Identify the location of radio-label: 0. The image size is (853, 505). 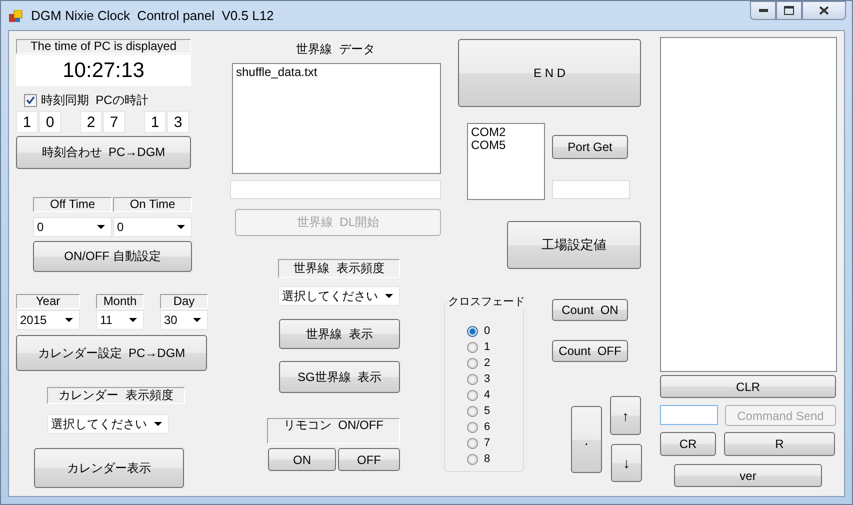
(487, 331).